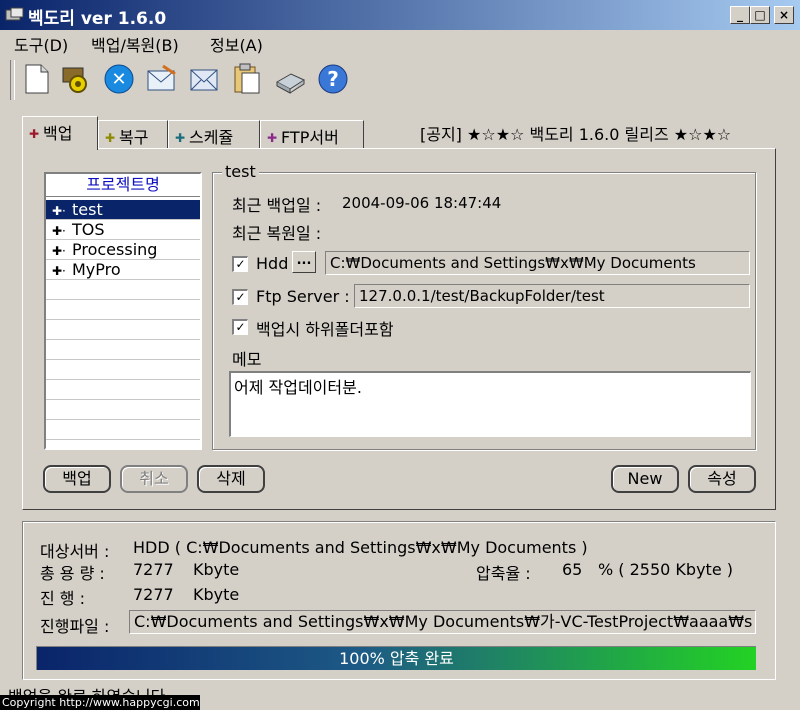  I want to click on backup-button: 백업, so click(77, 479).